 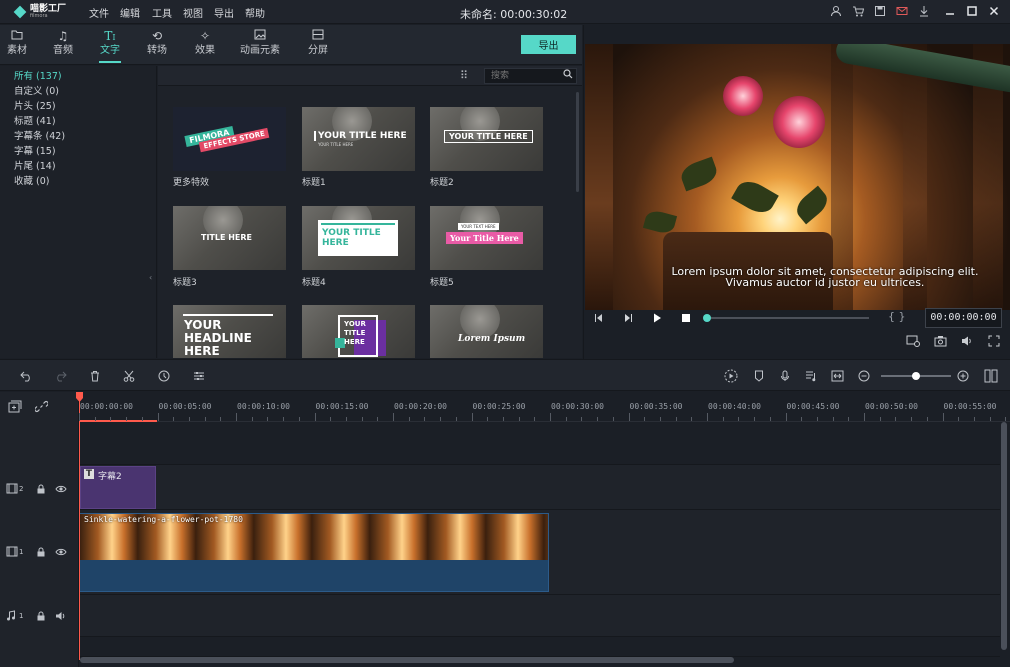 I want to click on voiceover-icon, so click(x=785, y=377).